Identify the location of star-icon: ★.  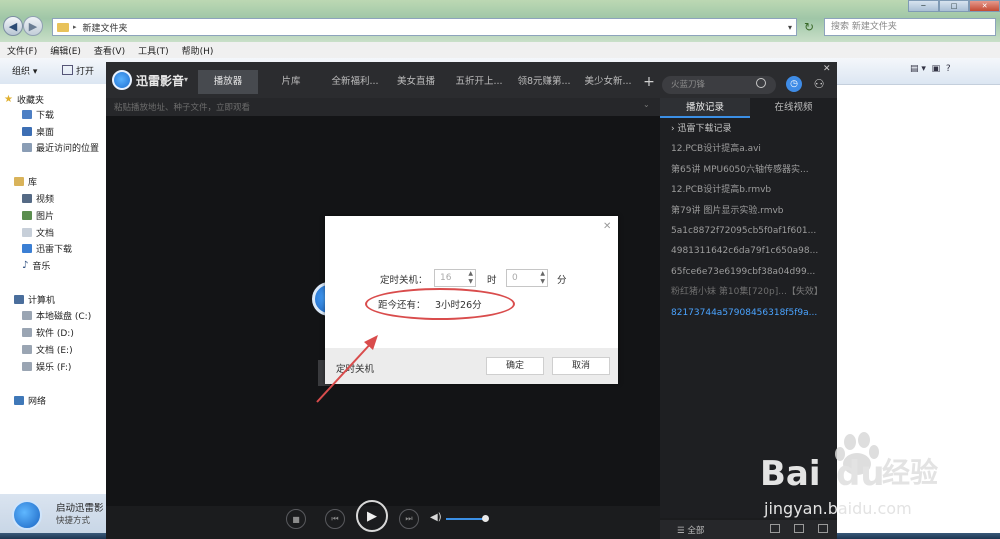
(8, 99).